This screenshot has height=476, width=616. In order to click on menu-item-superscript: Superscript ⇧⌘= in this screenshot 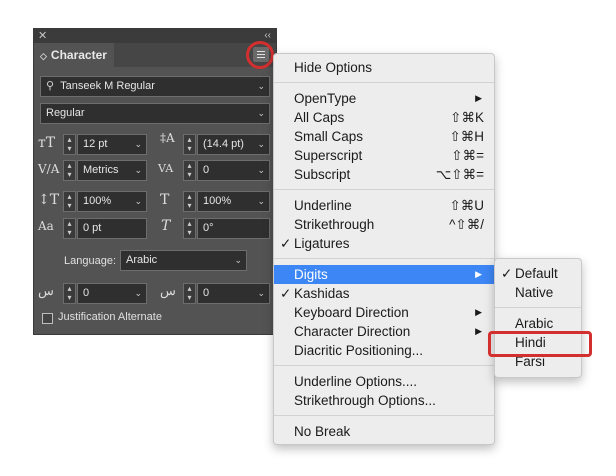, I will do `click(384, 155)`.